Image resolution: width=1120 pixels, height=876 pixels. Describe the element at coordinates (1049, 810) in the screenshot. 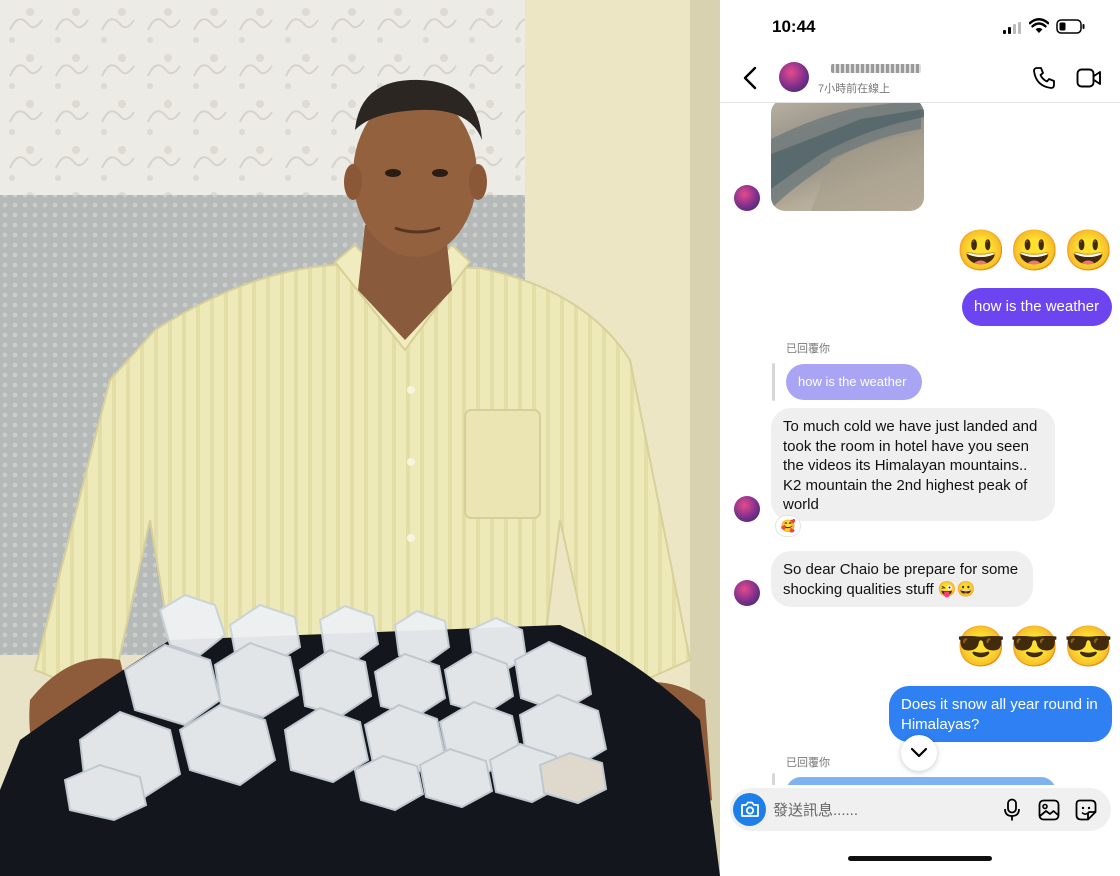

I see `gallery-icon` at that location.